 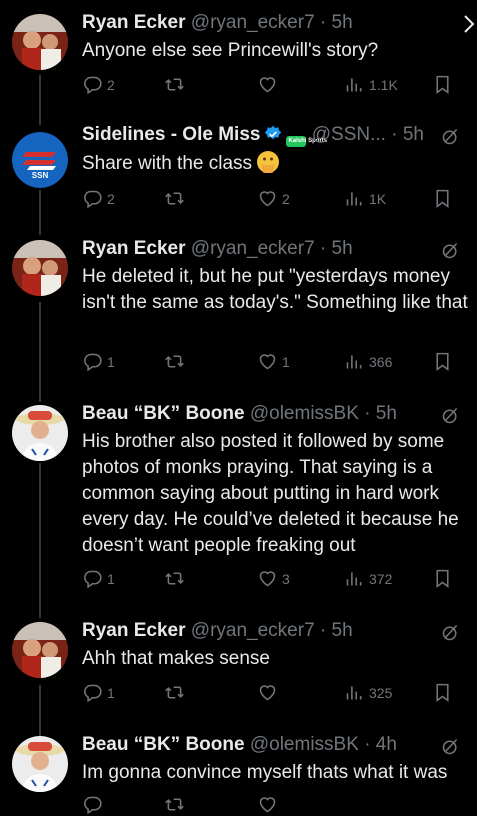 What do you see at coordinates (381, 361) in the screenshot?
I see `views-count: 366` at bounding box center [381, 361].